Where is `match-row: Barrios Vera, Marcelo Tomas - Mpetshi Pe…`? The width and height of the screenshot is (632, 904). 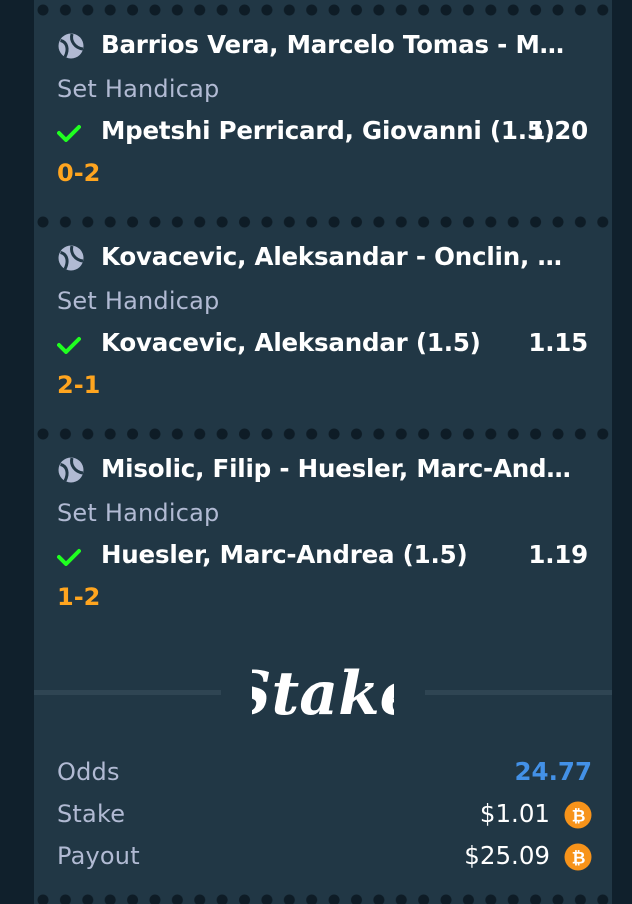
match-row: Barrios Vera, Marcelo Tomas - Mpetshi Pe… is located at coordinates (324, 48).